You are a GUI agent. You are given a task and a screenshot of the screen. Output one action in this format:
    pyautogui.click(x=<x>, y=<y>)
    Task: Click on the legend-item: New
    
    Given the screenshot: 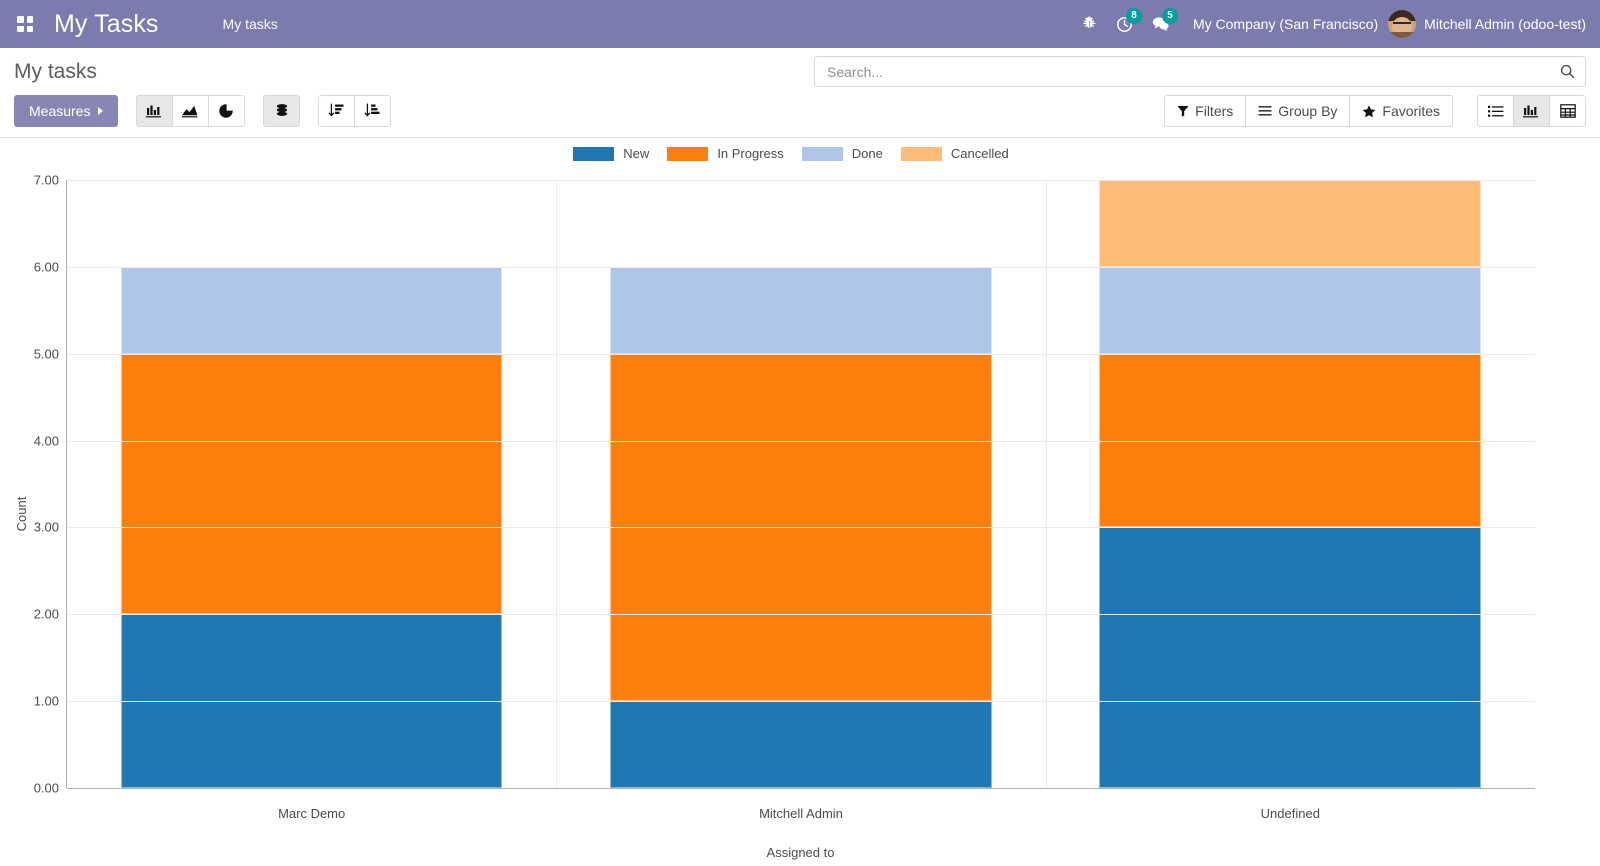 What is the action you would take?
    pyautogui.click(x=611, y=153)
    